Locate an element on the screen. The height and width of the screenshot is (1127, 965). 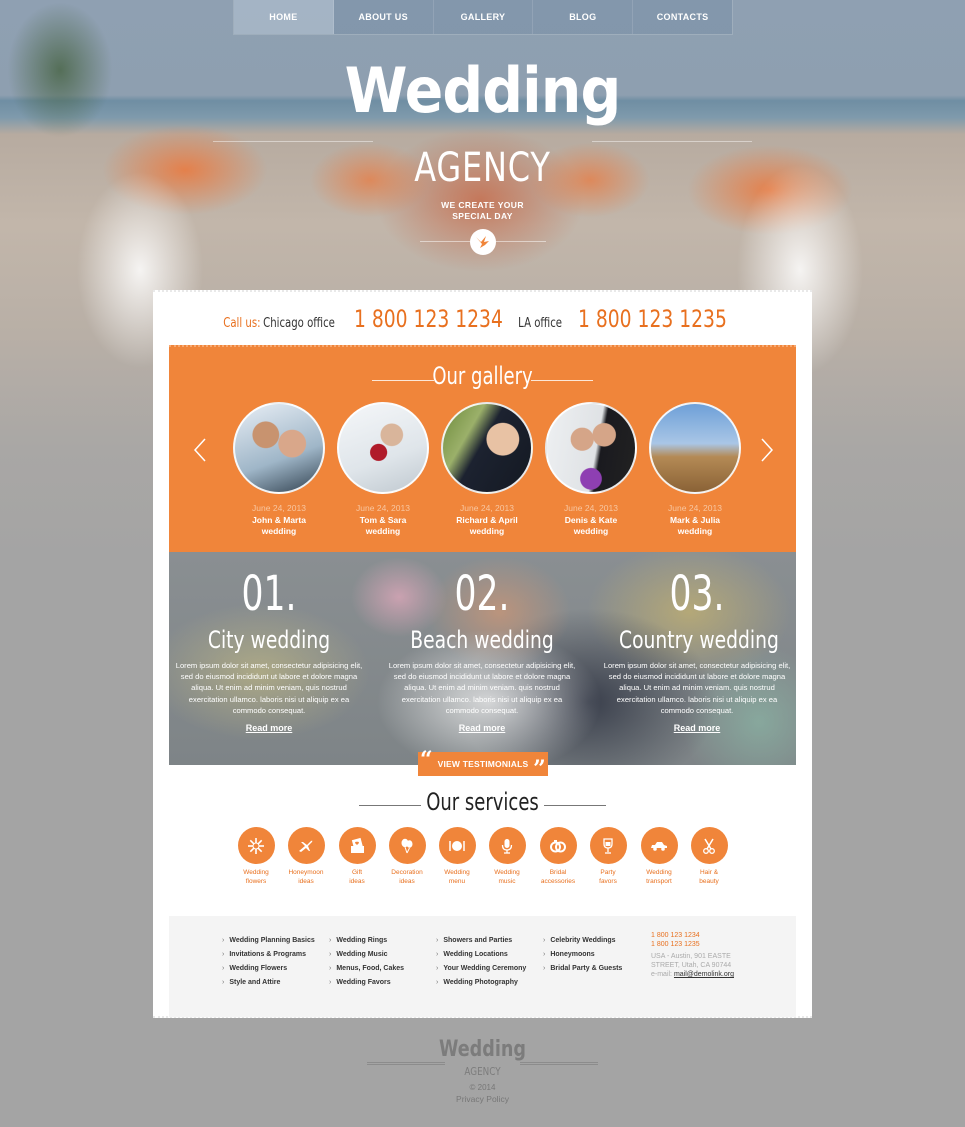
contact-phone-1: 1 800 123 1234 is located at coordinates (692, 935).